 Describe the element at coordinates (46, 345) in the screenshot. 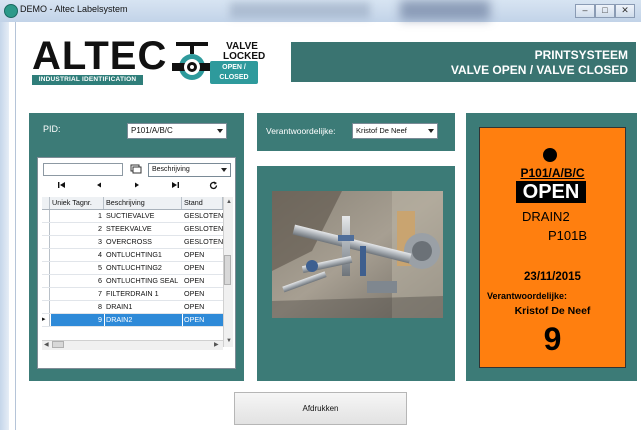

I see `scroll-left-icon: ◀` at that location.